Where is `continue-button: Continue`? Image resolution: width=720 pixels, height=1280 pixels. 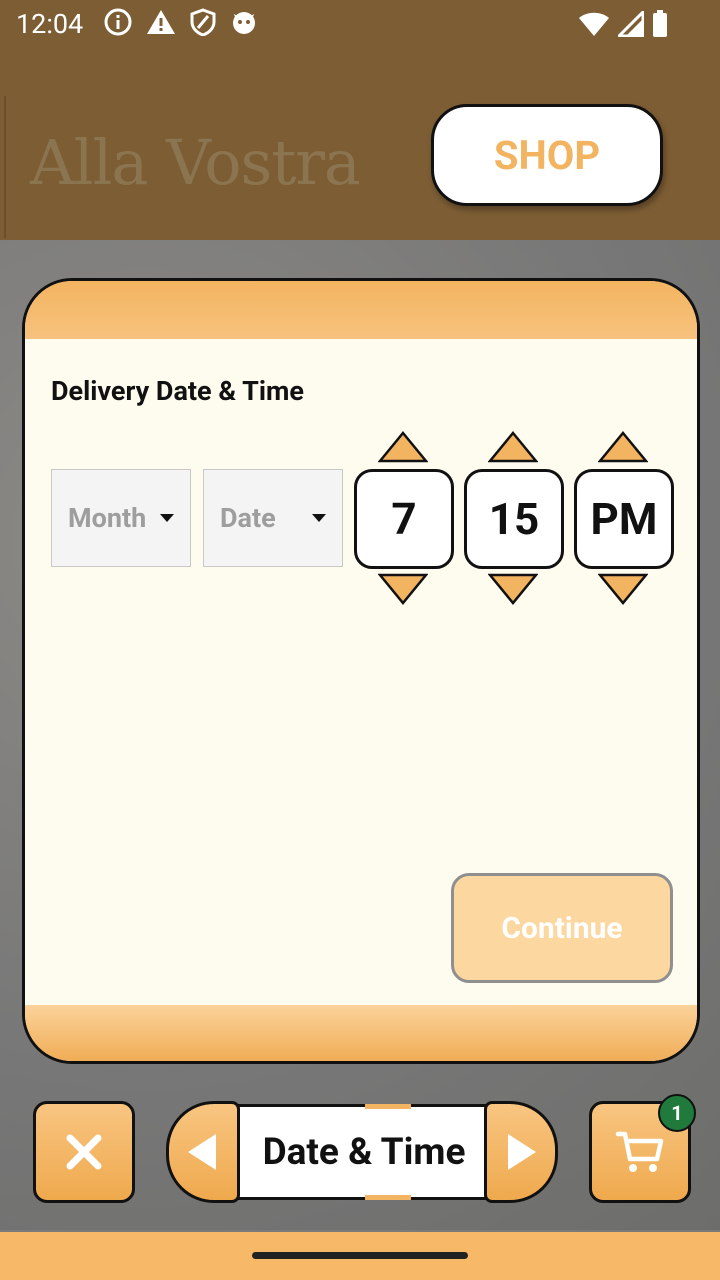
continue-button: Continue is located at coordinates (562, 928).